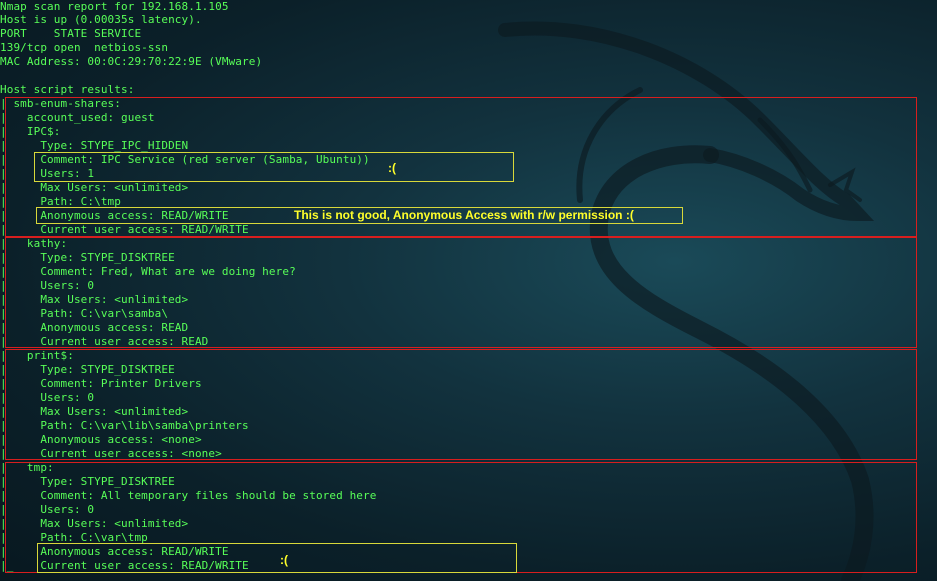 Image resolution: width=937 pixels, height=581 pixels. Describe the element at coordinates (67, 89) in the screenshot. I see `terminal-line: Host script results:` at that location.